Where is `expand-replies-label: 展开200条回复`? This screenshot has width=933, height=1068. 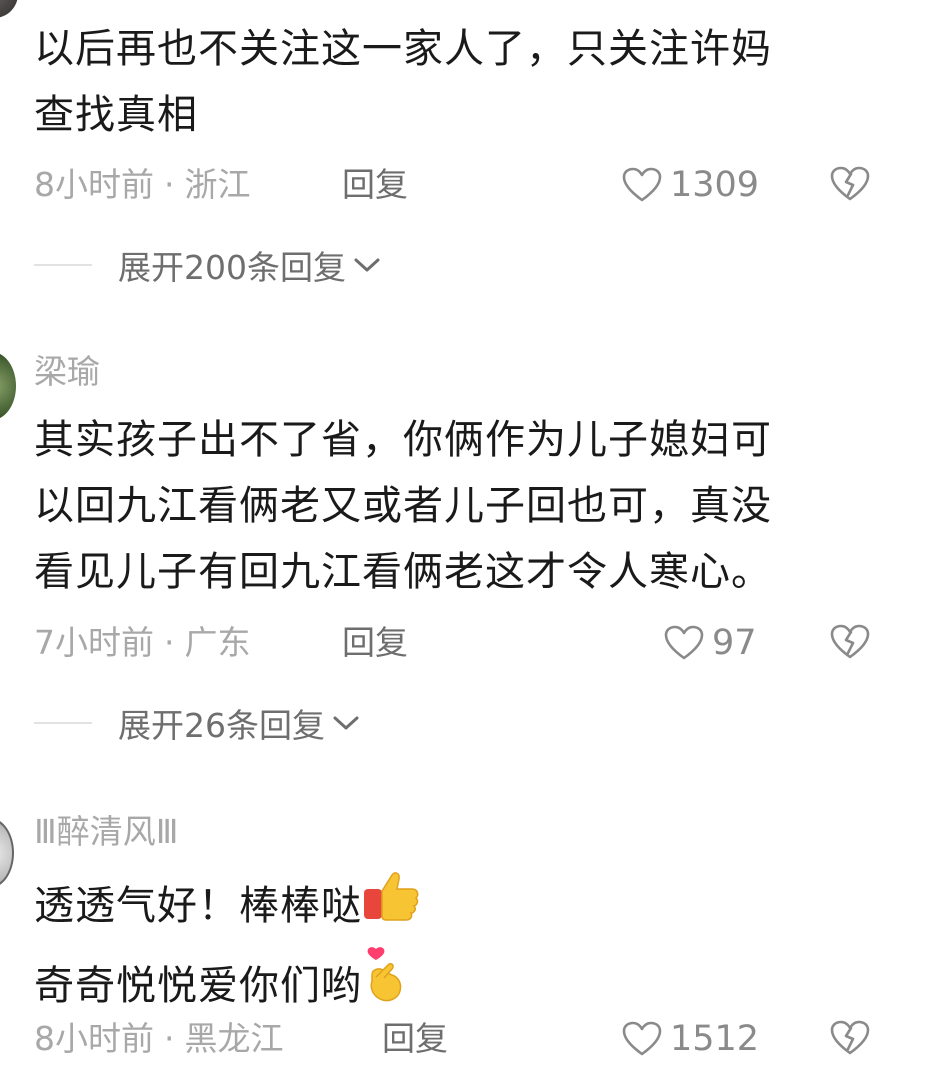
expand-replies-label: 展开200条回复 is located at coordinates (232, 267).